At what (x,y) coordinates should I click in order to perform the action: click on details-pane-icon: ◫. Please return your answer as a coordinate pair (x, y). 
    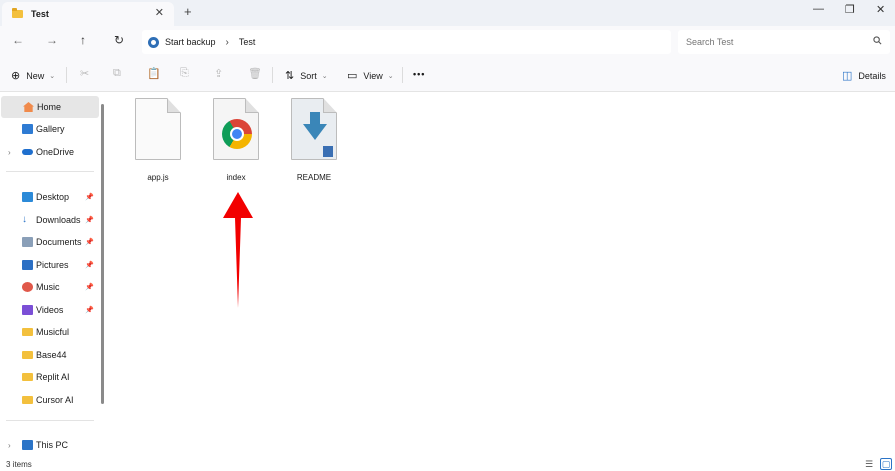
    Looking at the image, I should click on (847, 76).